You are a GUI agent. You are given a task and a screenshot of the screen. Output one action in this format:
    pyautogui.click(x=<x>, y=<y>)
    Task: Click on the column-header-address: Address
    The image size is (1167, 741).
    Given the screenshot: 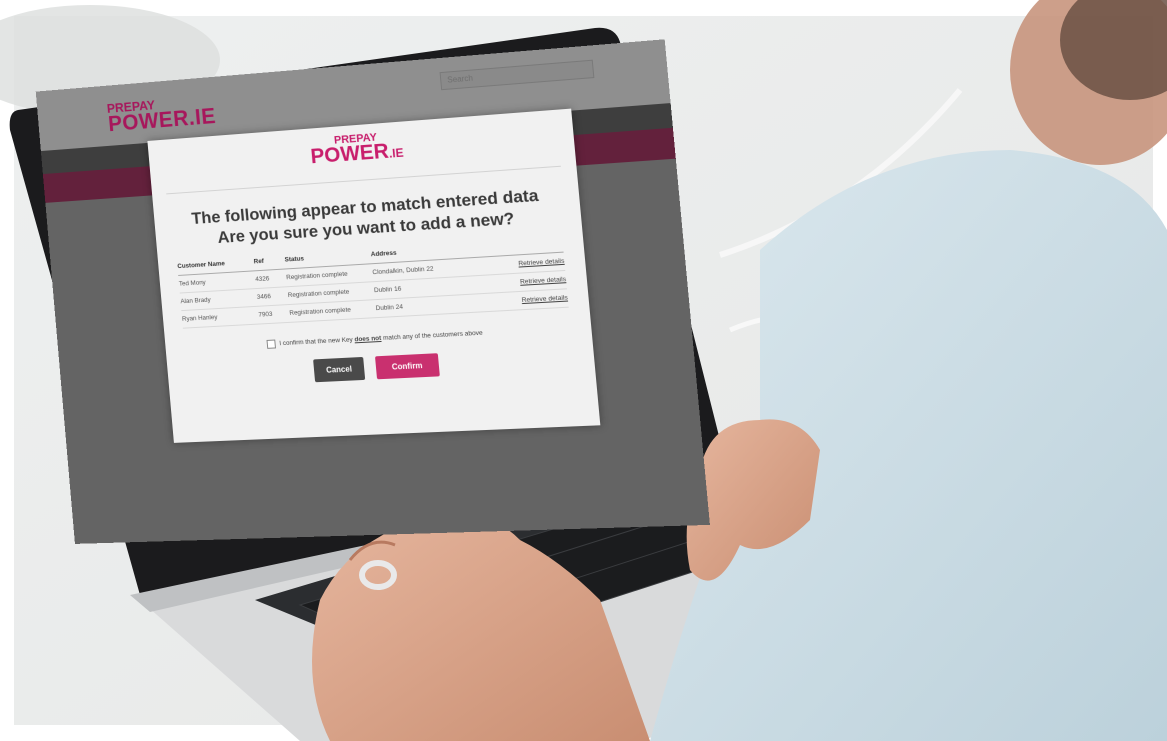 What is the action you would take?
    pyautogui.click(x=439, y=250)
    